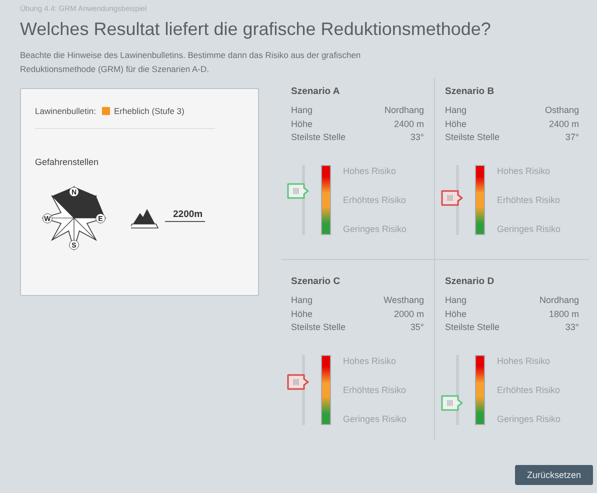 The height and width of the screenshot is (493, 597). I want to click on instructions: Beachte die Hinweise des Lawinenbulletins. Bestimme dann das Risiko aus der grafischen Reduktionsmethode (GRM) für die Szenarien A-D., so click(191, 62).